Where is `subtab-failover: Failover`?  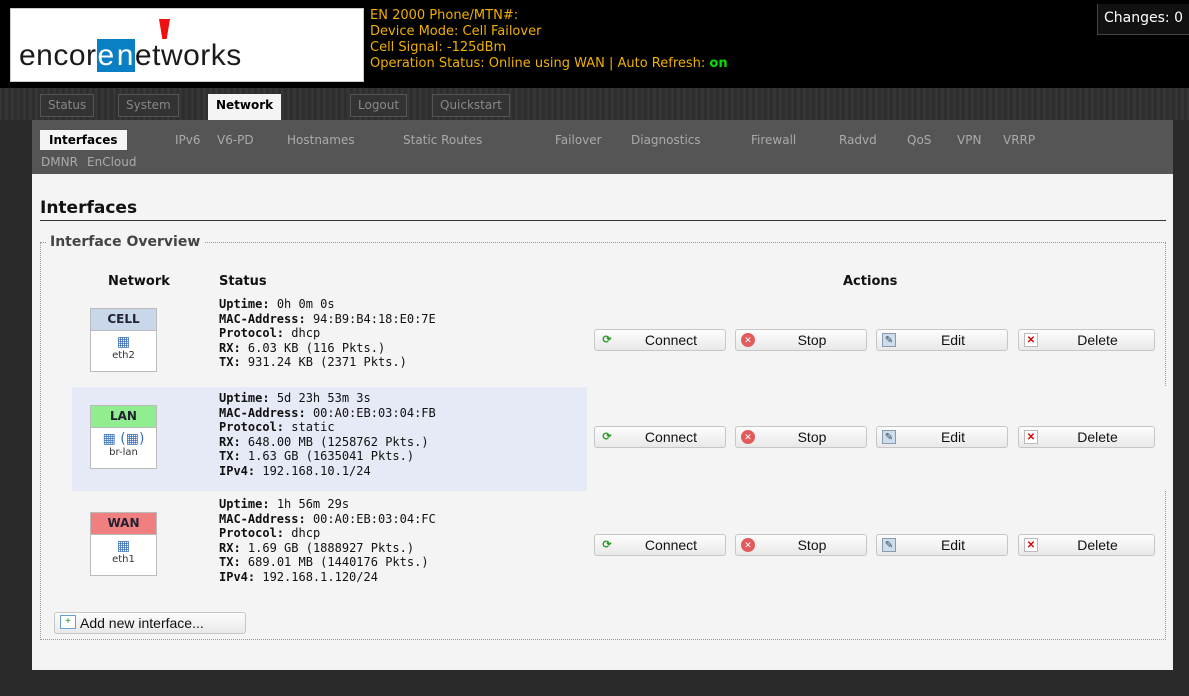
subtab-failover: Failover is located at coordinates (578, 140).